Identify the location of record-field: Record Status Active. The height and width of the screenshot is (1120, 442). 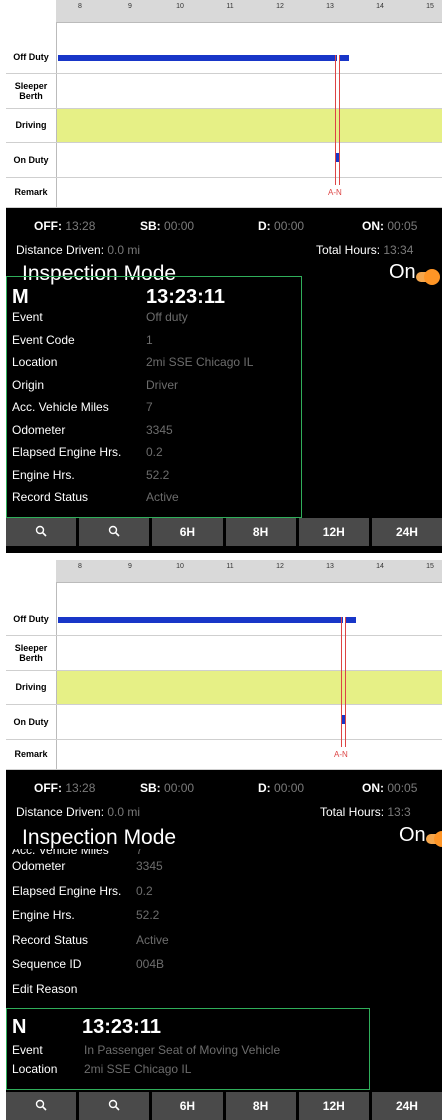
(212, 498).